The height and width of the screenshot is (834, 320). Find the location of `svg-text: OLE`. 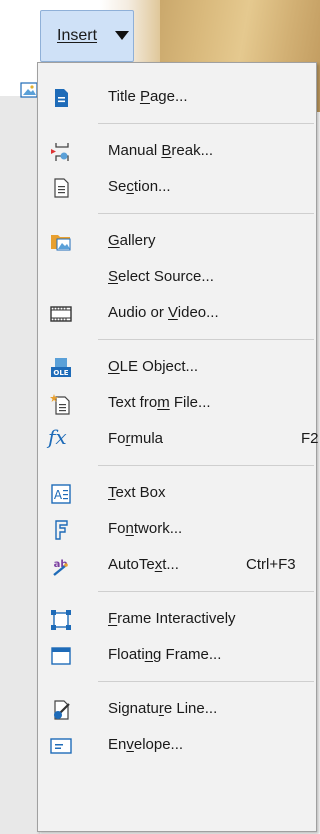

svg-text: OLE is located at coordinates (60, 373).